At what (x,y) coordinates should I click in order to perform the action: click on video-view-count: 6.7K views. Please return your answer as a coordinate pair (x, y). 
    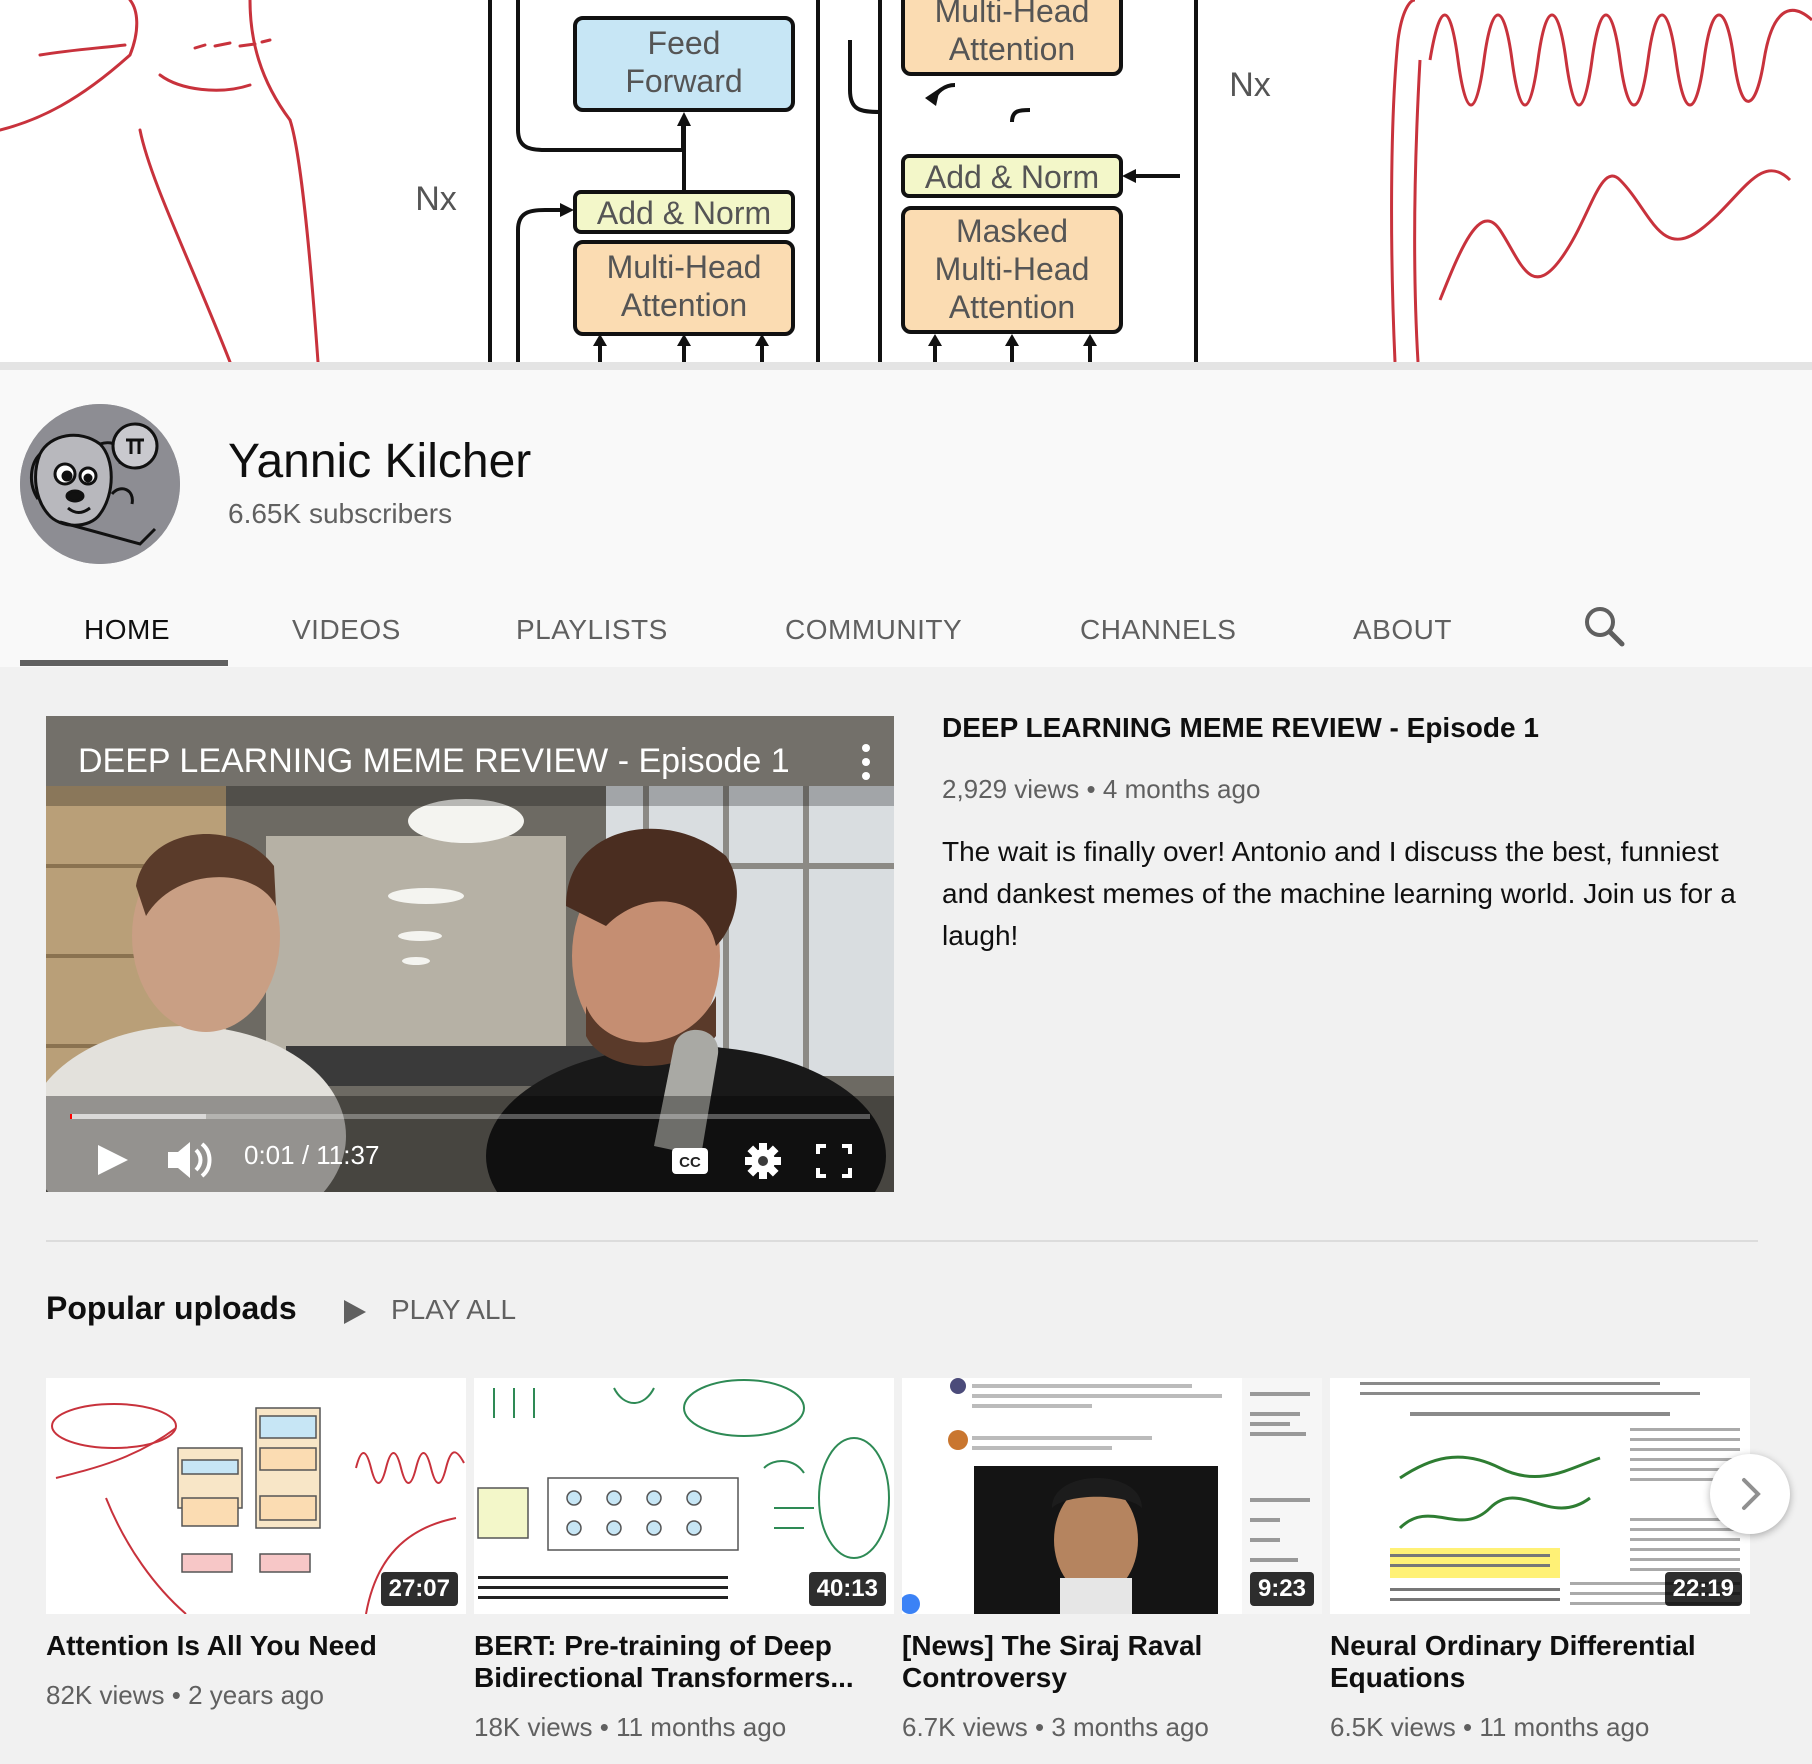
    Looking at the image, I should click on (965, 1727).